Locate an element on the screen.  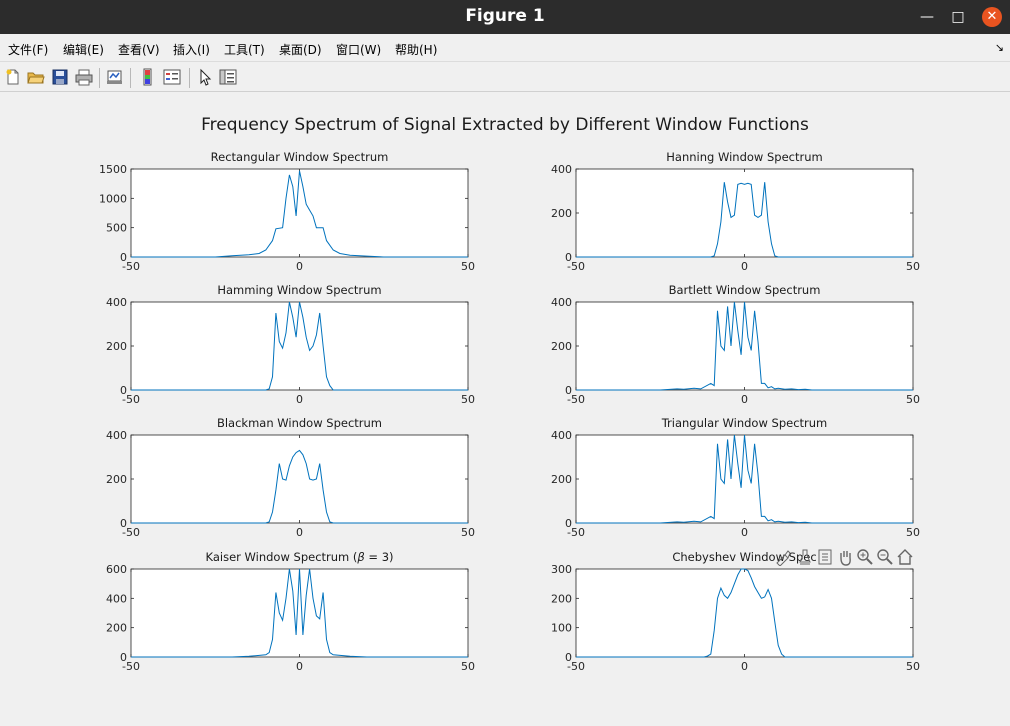
subplot-title: Triangular Window Spectrum is located at coordinates (744, 423).